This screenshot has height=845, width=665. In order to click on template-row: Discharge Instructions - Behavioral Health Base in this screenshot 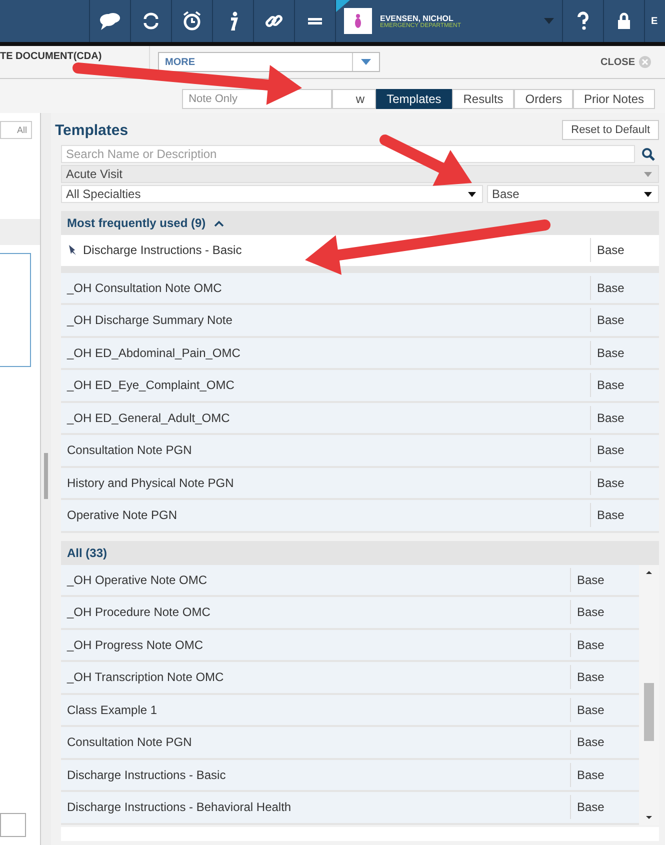, I will do `click(350, 807)`.